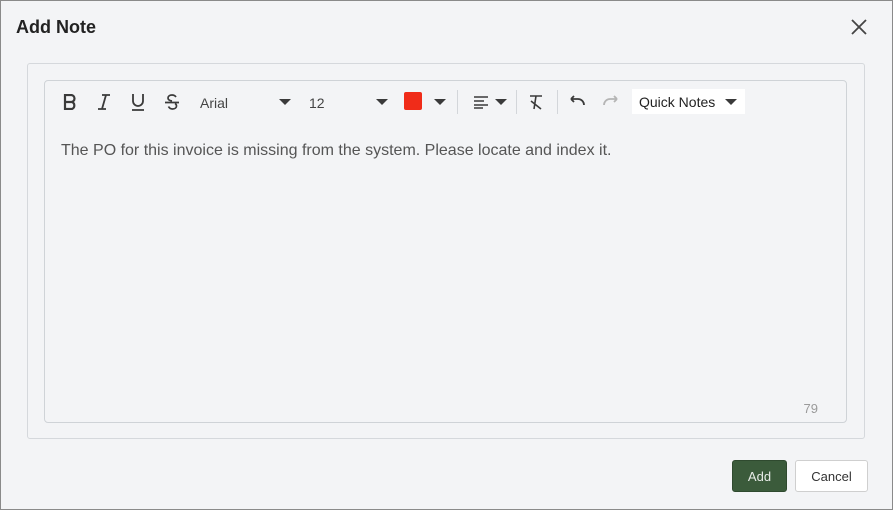  Describe the element at coordinates (810, 408) in the screenshot. I see `character-count: 79` at that location.